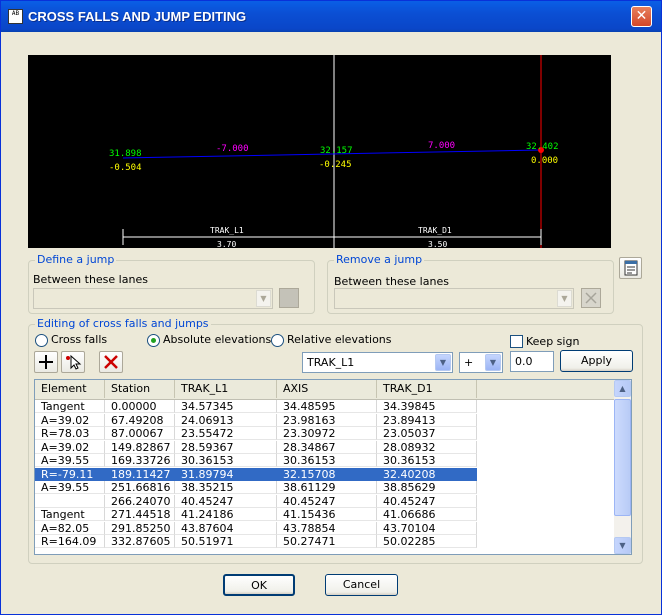 The height and width of the screenshot is (615, 662). Describe the element at coordinates (532, 361) in the screenshot. I see `value-input: 0.0` at that location.